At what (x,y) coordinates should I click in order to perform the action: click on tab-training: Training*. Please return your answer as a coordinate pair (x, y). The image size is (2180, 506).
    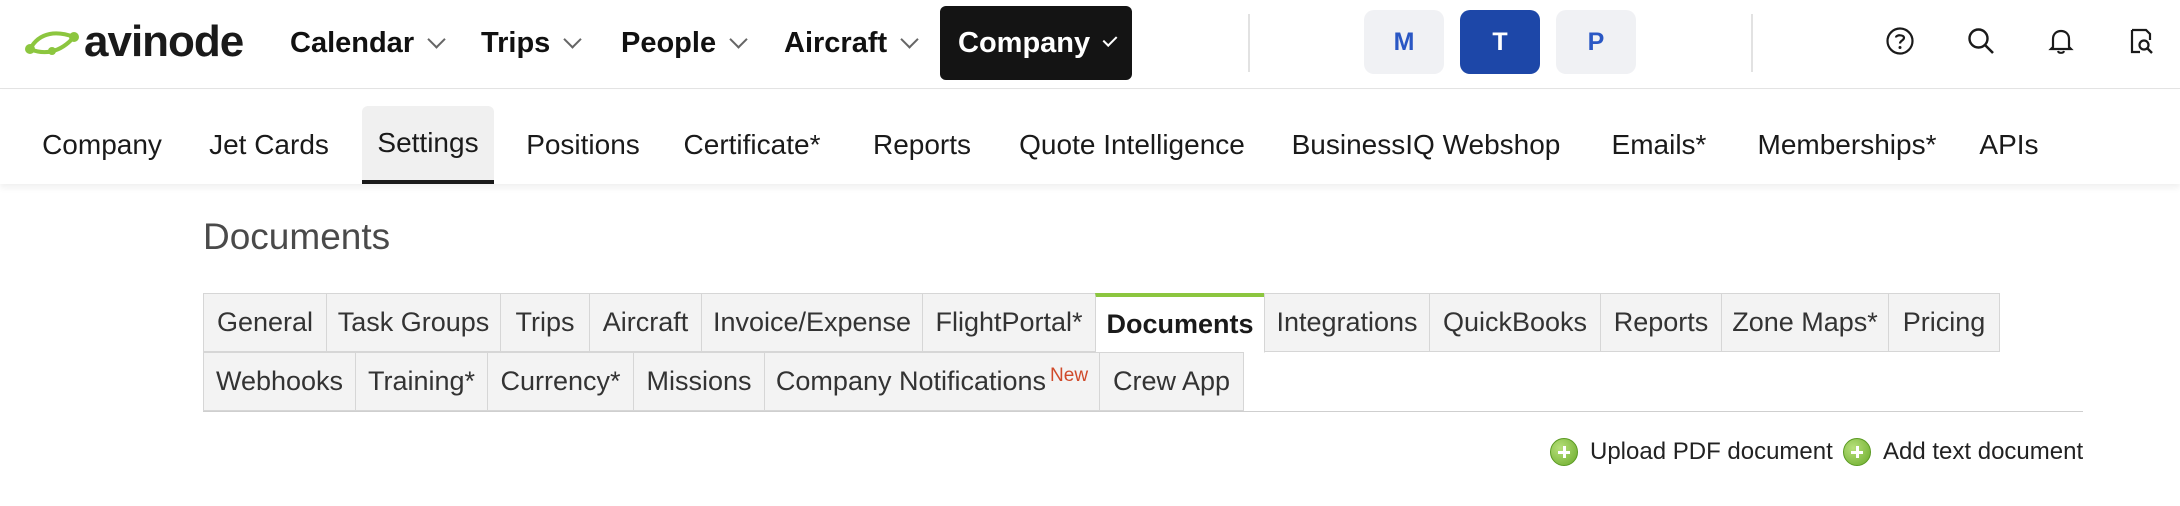
    Looking at the image, I should click on (421, 381).